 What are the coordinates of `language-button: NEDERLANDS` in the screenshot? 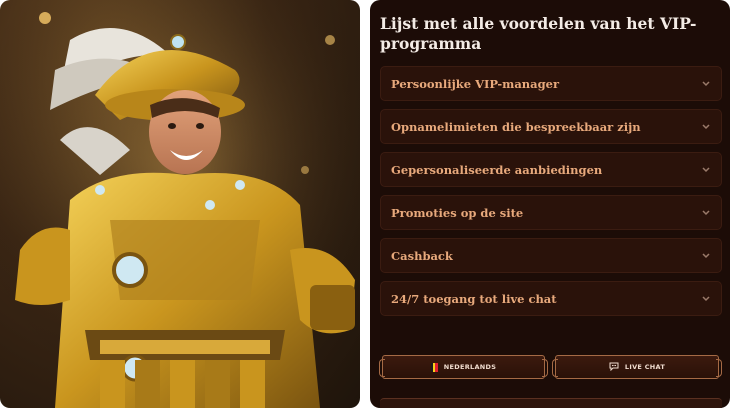 It's located at (463, 367).